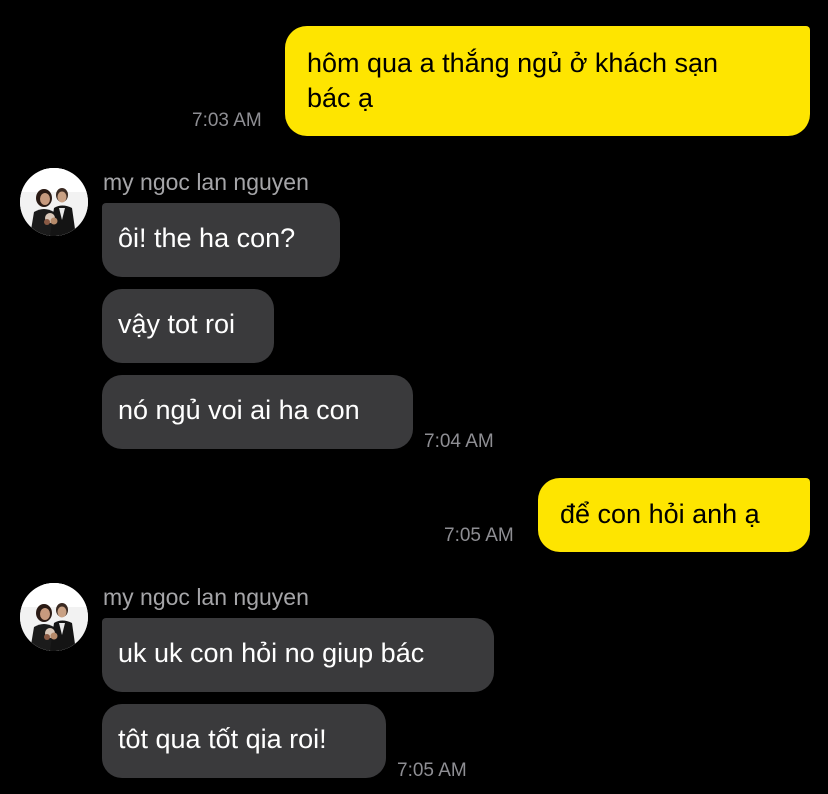 The image size is (828, 794). I want to click on message-timestamp: 7:03 AM, so click(227, 120).